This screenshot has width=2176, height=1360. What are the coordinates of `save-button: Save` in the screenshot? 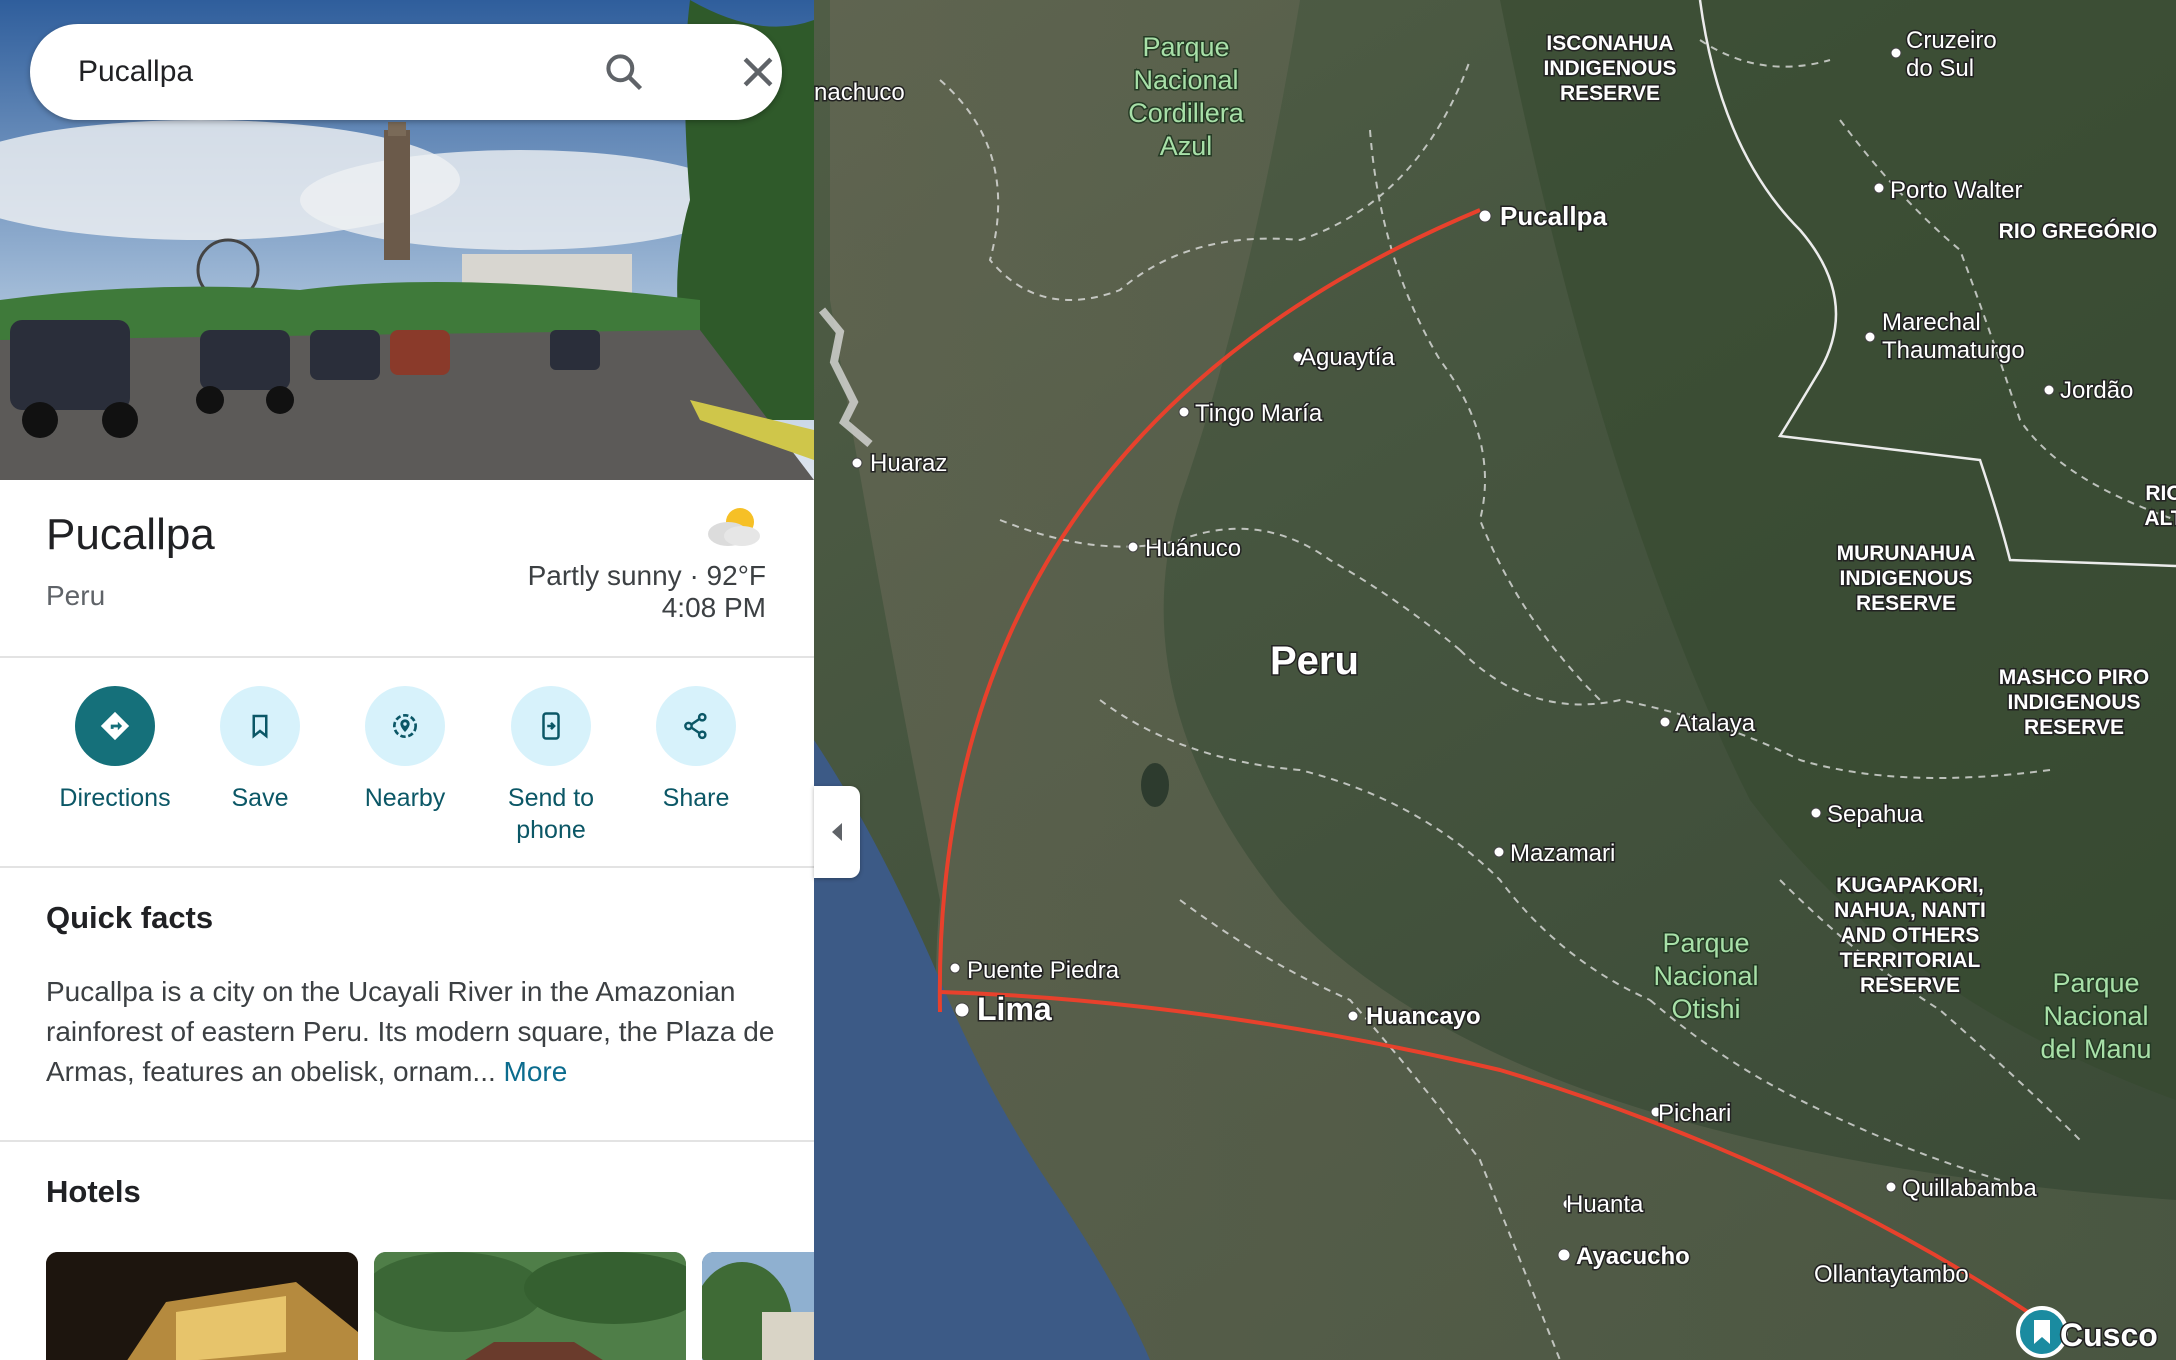 It's located at (260, 750).